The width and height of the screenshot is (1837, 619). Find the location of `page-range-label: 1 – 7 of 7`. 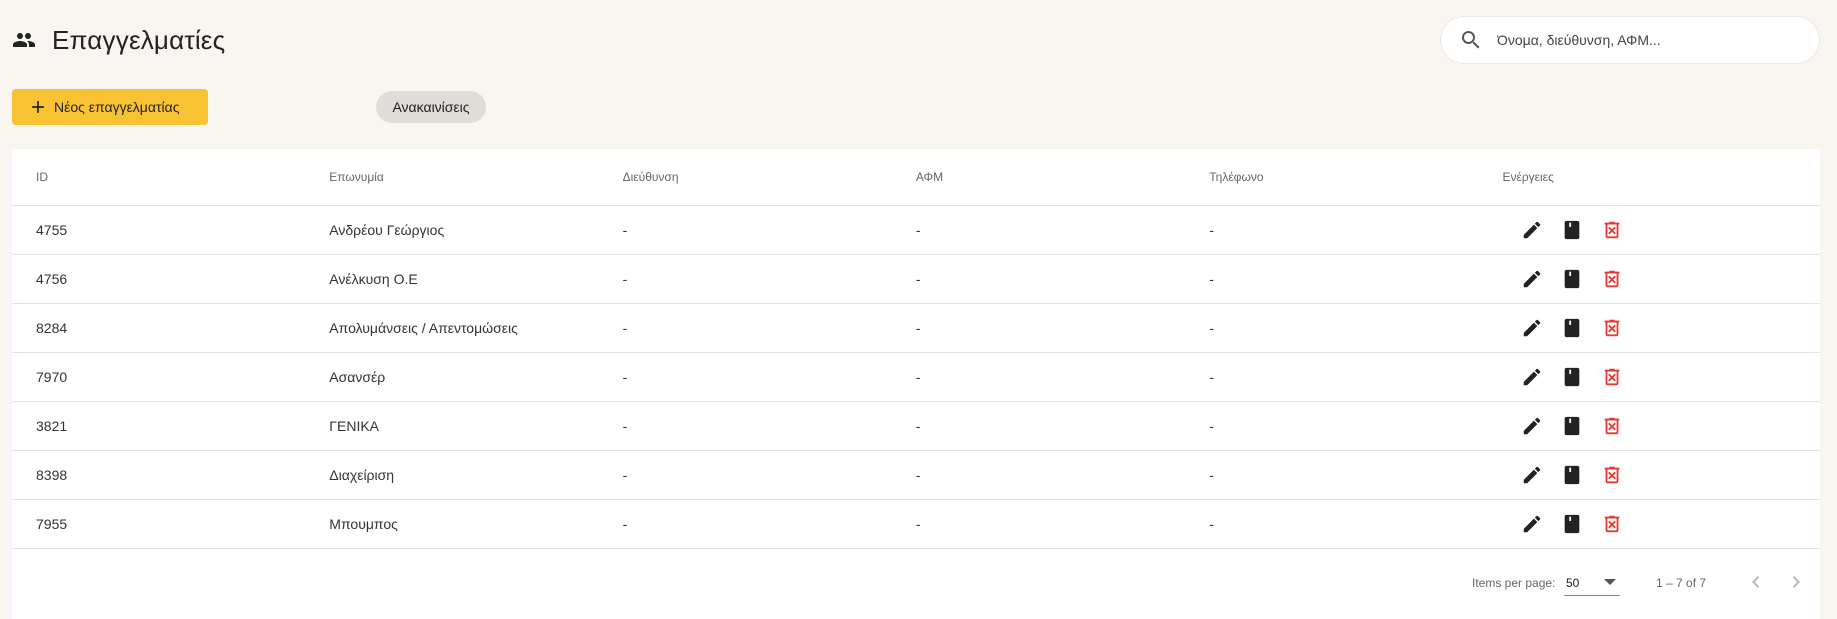

page-range-label: 1 – 7 of 7 is located at coordinates (1681, 583).